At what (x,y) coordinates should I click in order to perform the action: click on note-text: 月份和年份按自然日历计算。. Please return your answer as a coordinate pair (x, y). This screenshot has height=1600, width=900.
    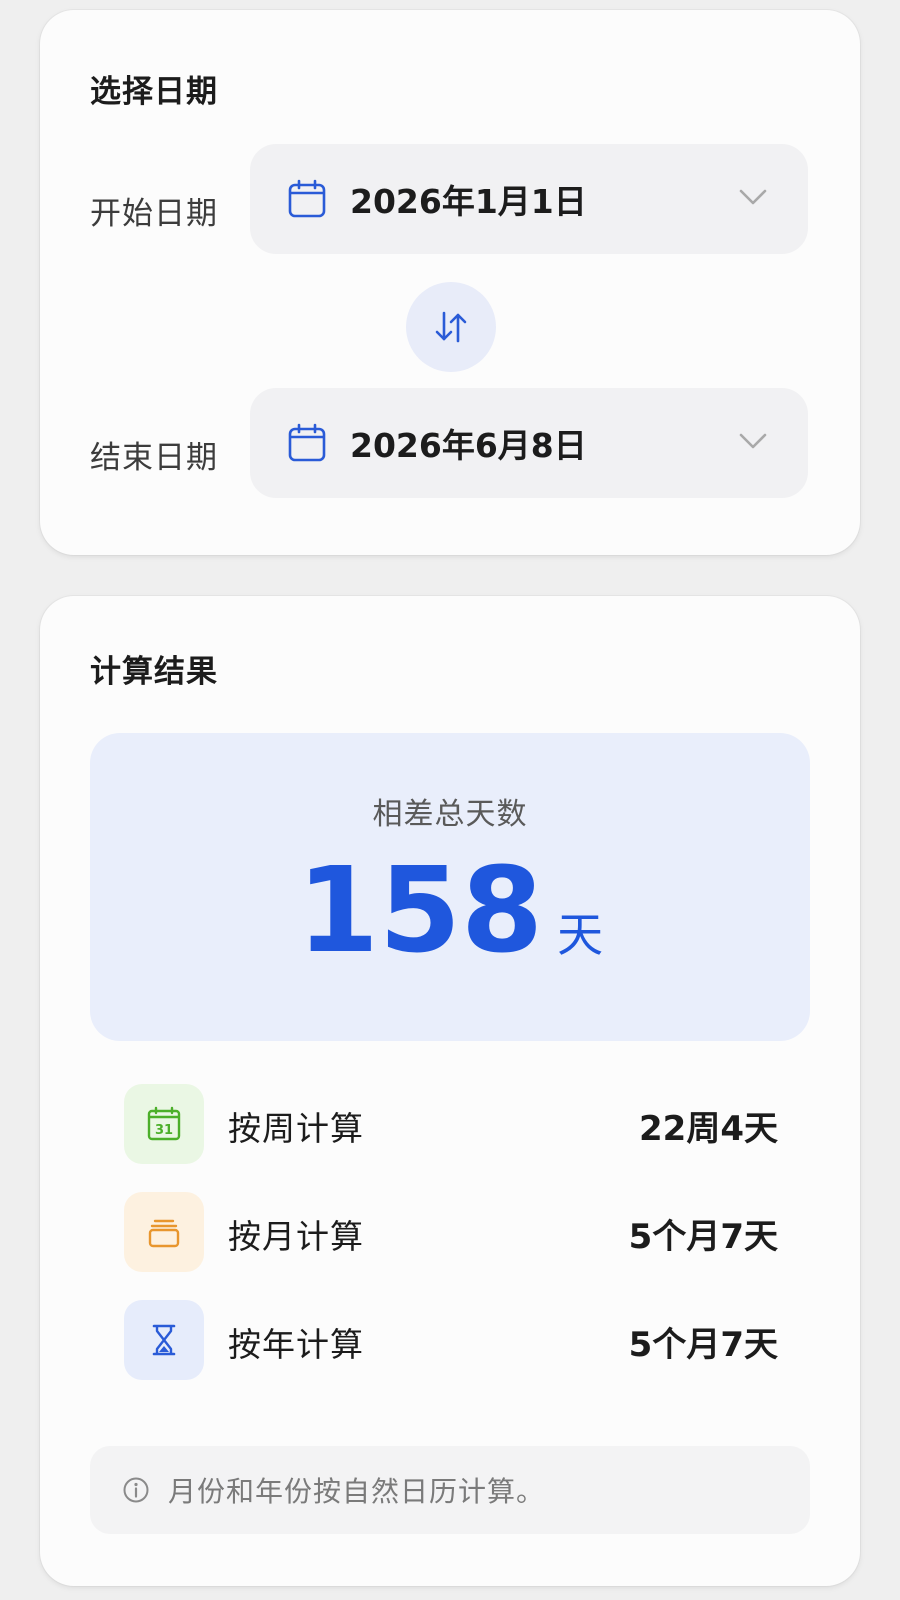
    Looking at the image, I should click on (357, 1491).